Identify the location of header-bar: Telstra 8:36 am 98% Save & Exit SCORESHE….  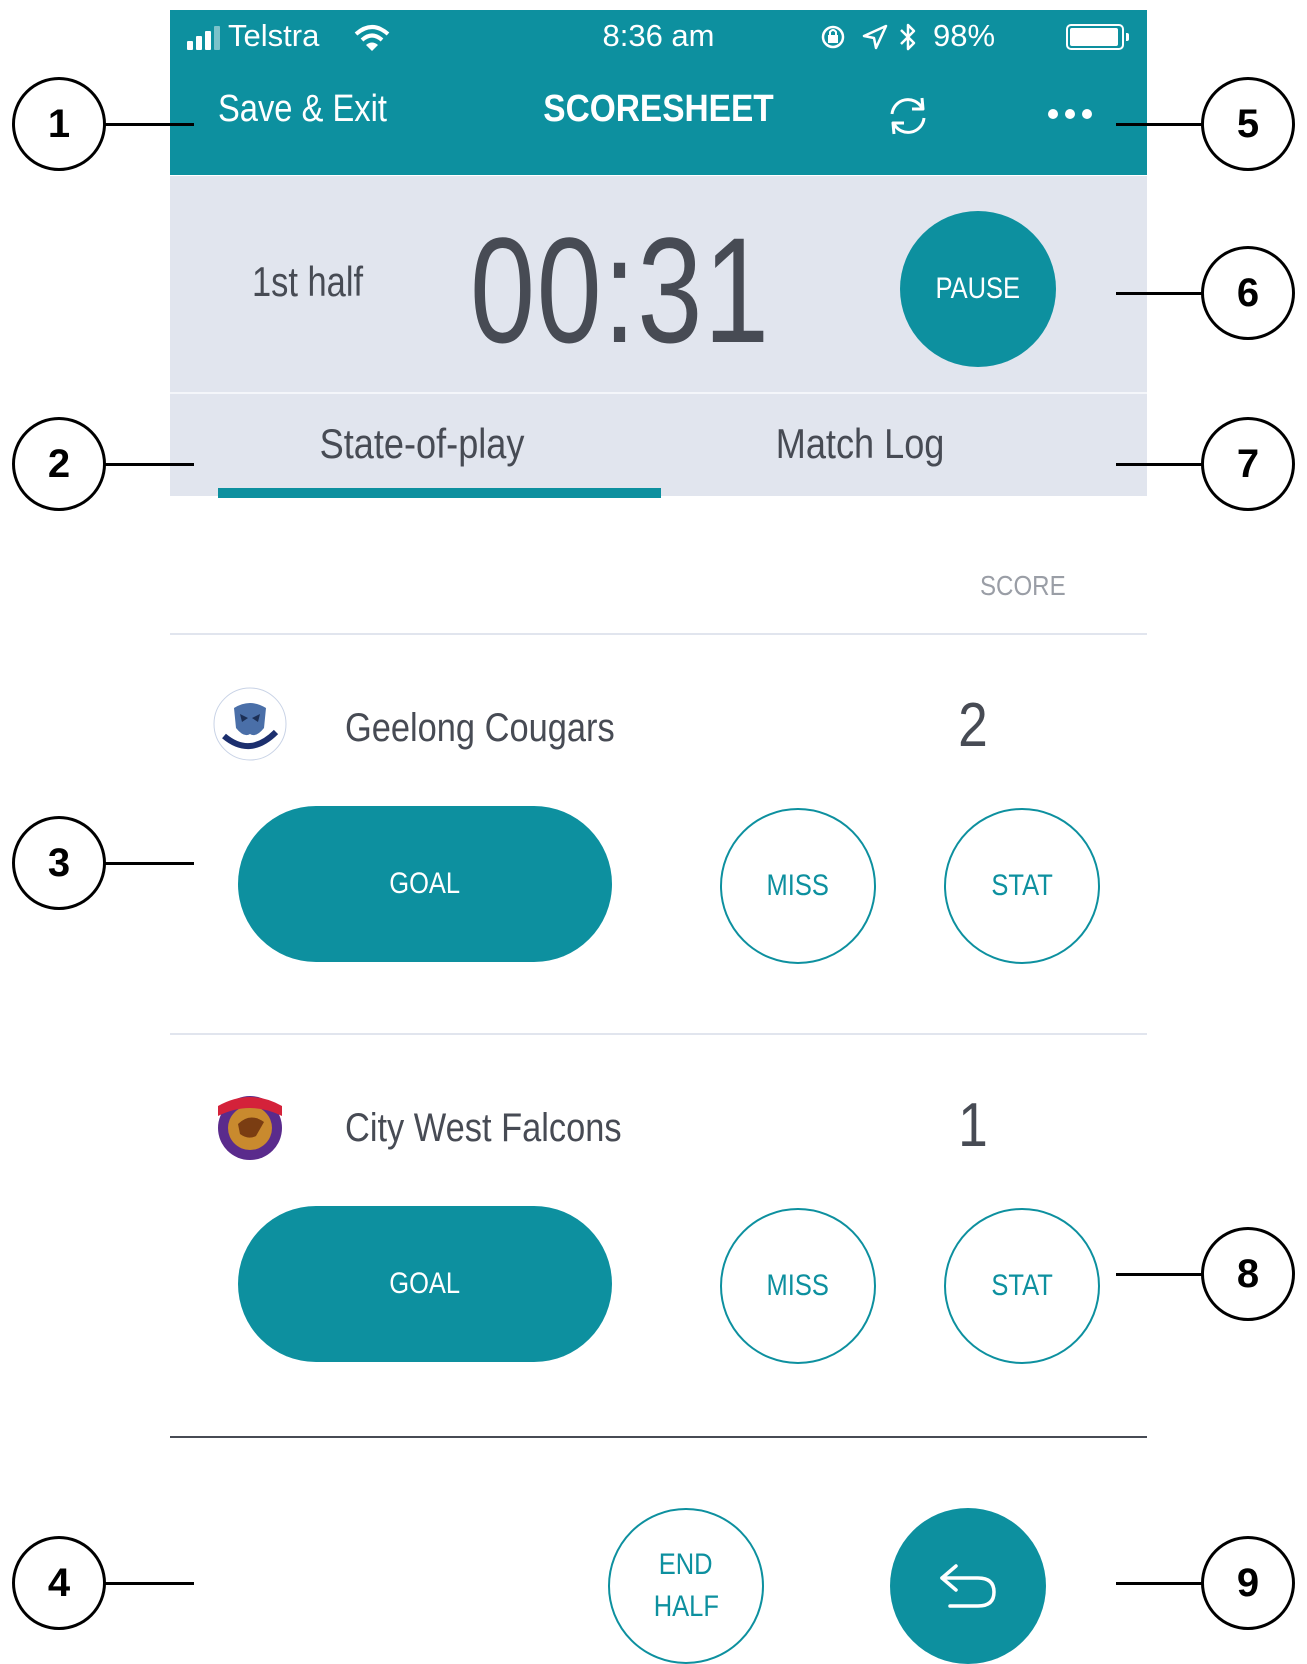
(658, 92).